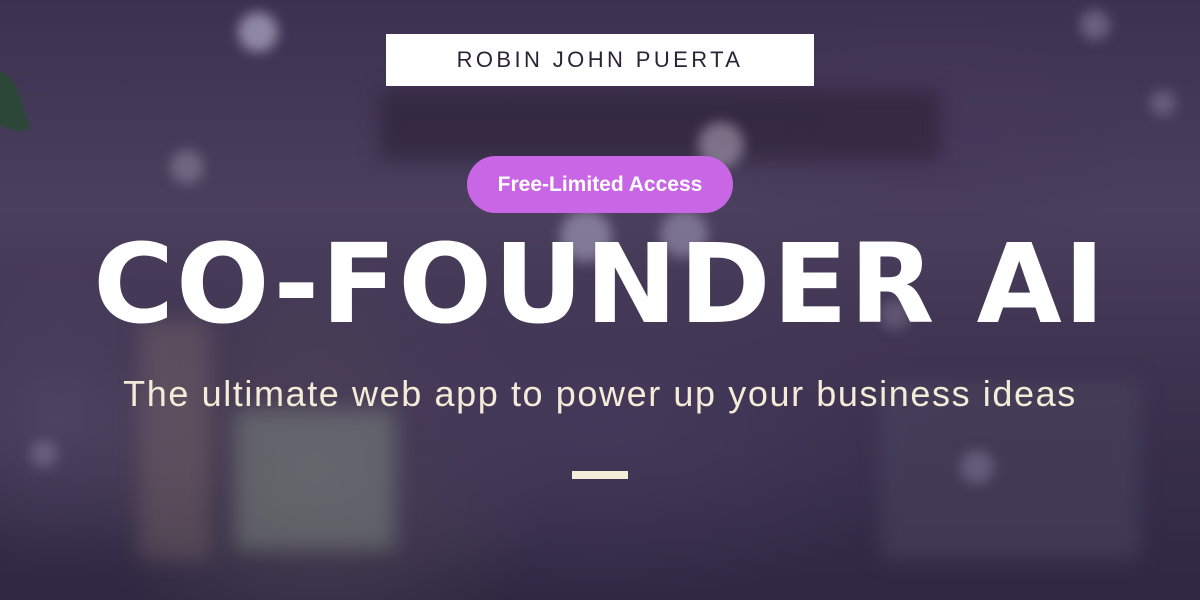  I want to click on plant-leaf-decoration, so click(15, 99).